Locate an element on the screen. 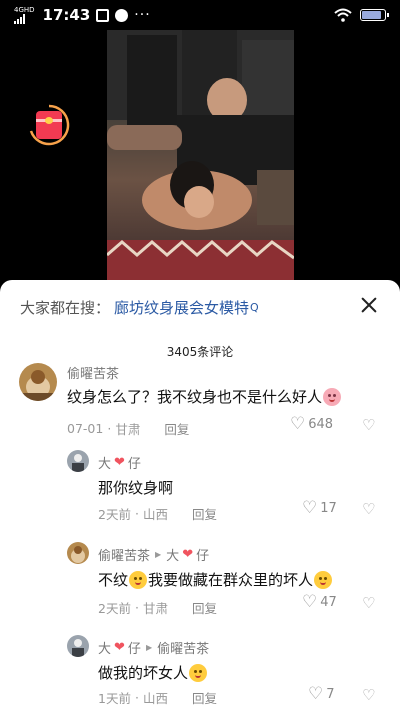 Image resolution: width=400 pixels, height=705 pixels. dizzy-face-emoji is located at coordinates (198, 672).